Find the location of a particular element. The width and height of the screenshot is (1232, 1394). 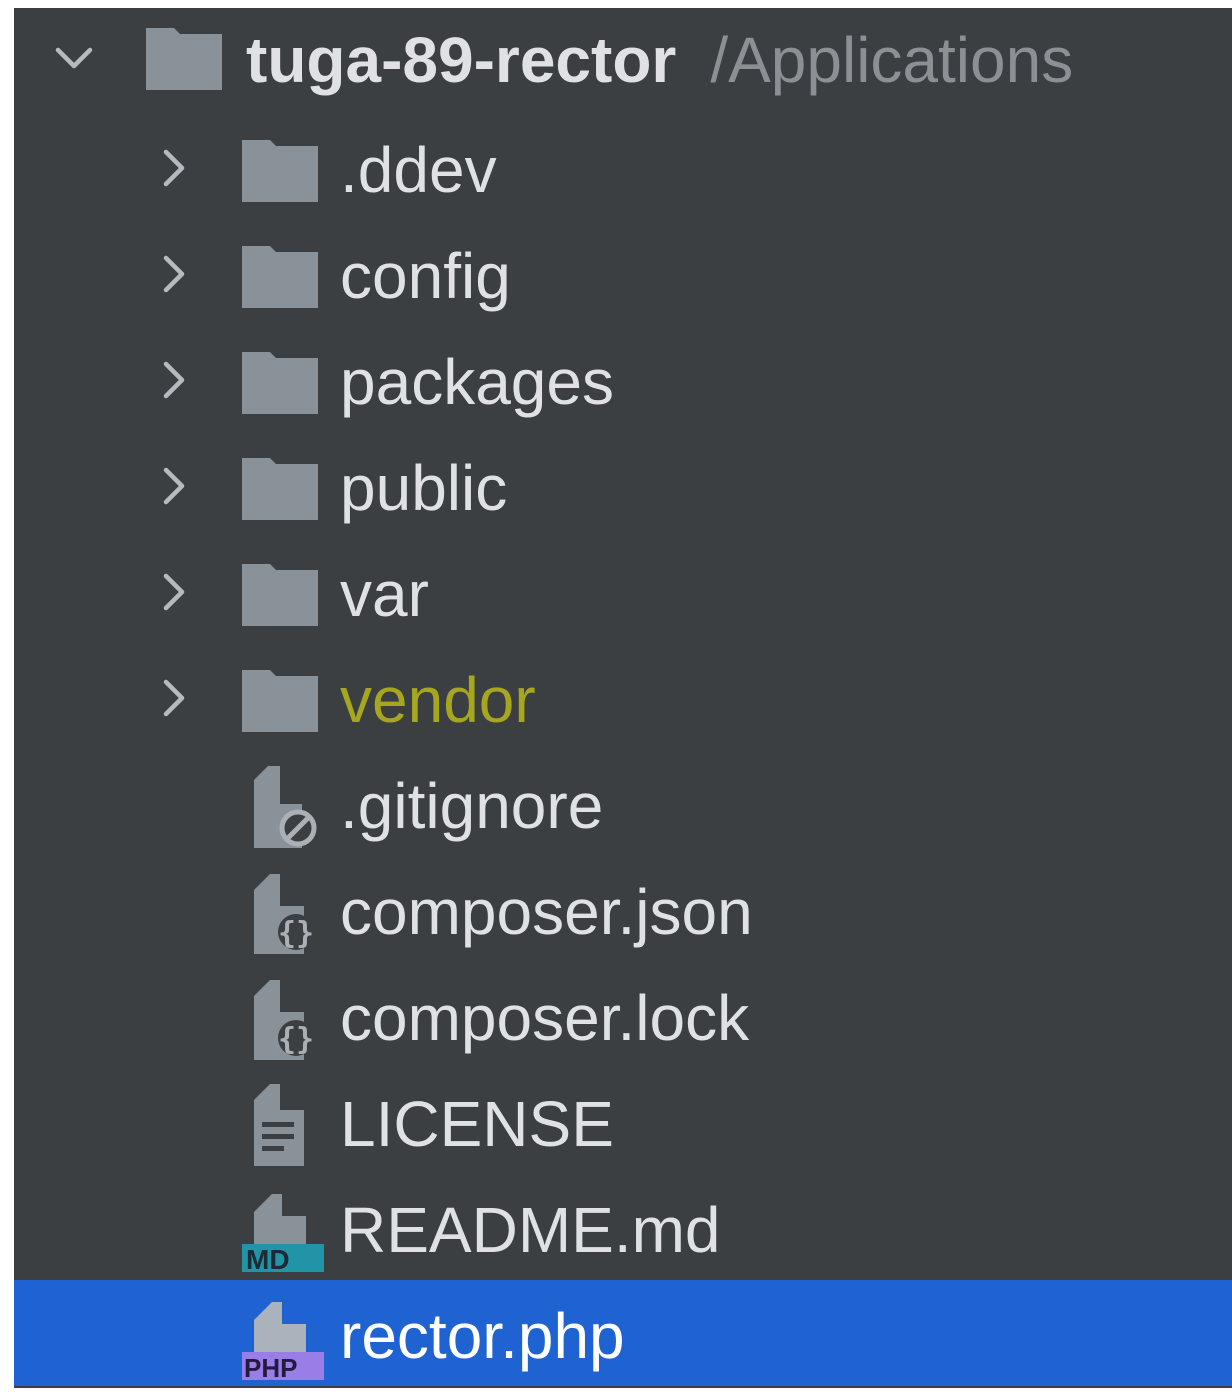

markdown-file-icon: MD is located at coordinates (283, 1233).